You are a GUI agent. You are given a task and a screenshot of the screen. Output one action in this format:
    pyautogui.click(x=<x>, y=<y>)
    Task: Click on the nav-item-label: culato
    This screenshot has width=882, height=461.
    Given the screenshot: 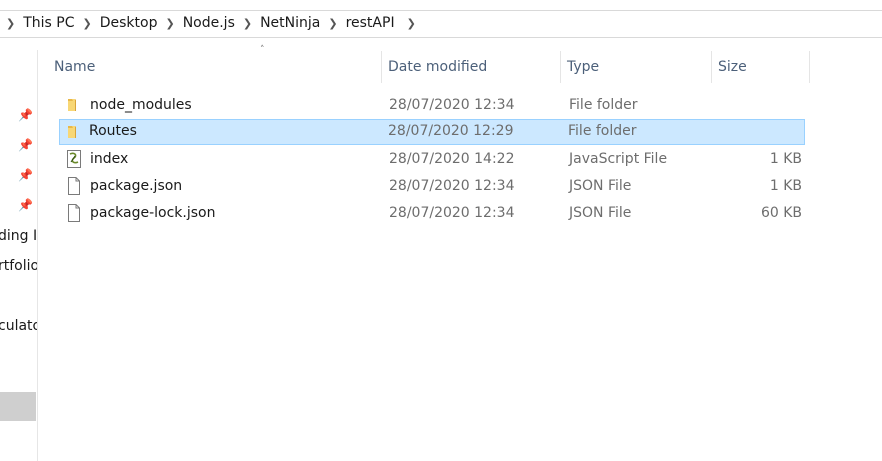 What is the action you would take?
    pyautogui.click(x=18, y=326)
    